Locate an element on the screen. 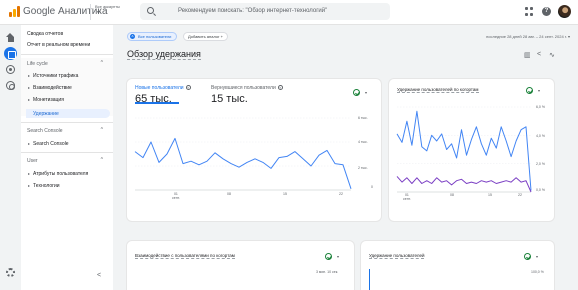 Image resolution: width=578 pixels, height=290 pixels. new-users-line-chart is located at coordinates (243, 154).